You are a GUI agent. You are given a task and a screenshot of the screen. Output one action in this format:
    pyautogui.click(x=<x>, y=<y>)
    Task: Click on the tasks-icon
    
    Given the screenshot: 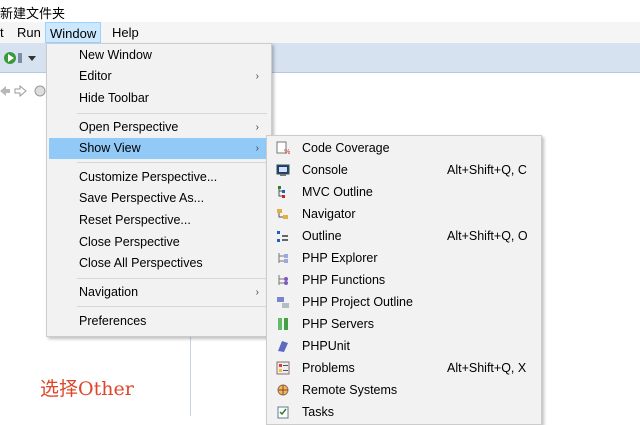 What is the action you would take?
    pyautogui.click(x=283, y=412)
    